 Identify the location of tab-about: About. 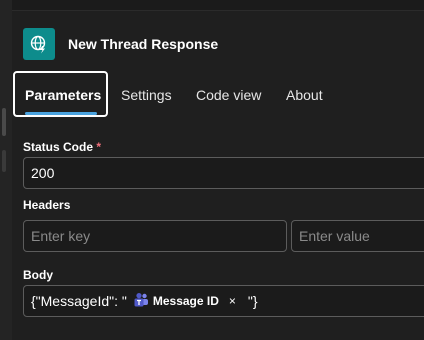
(304, 95).